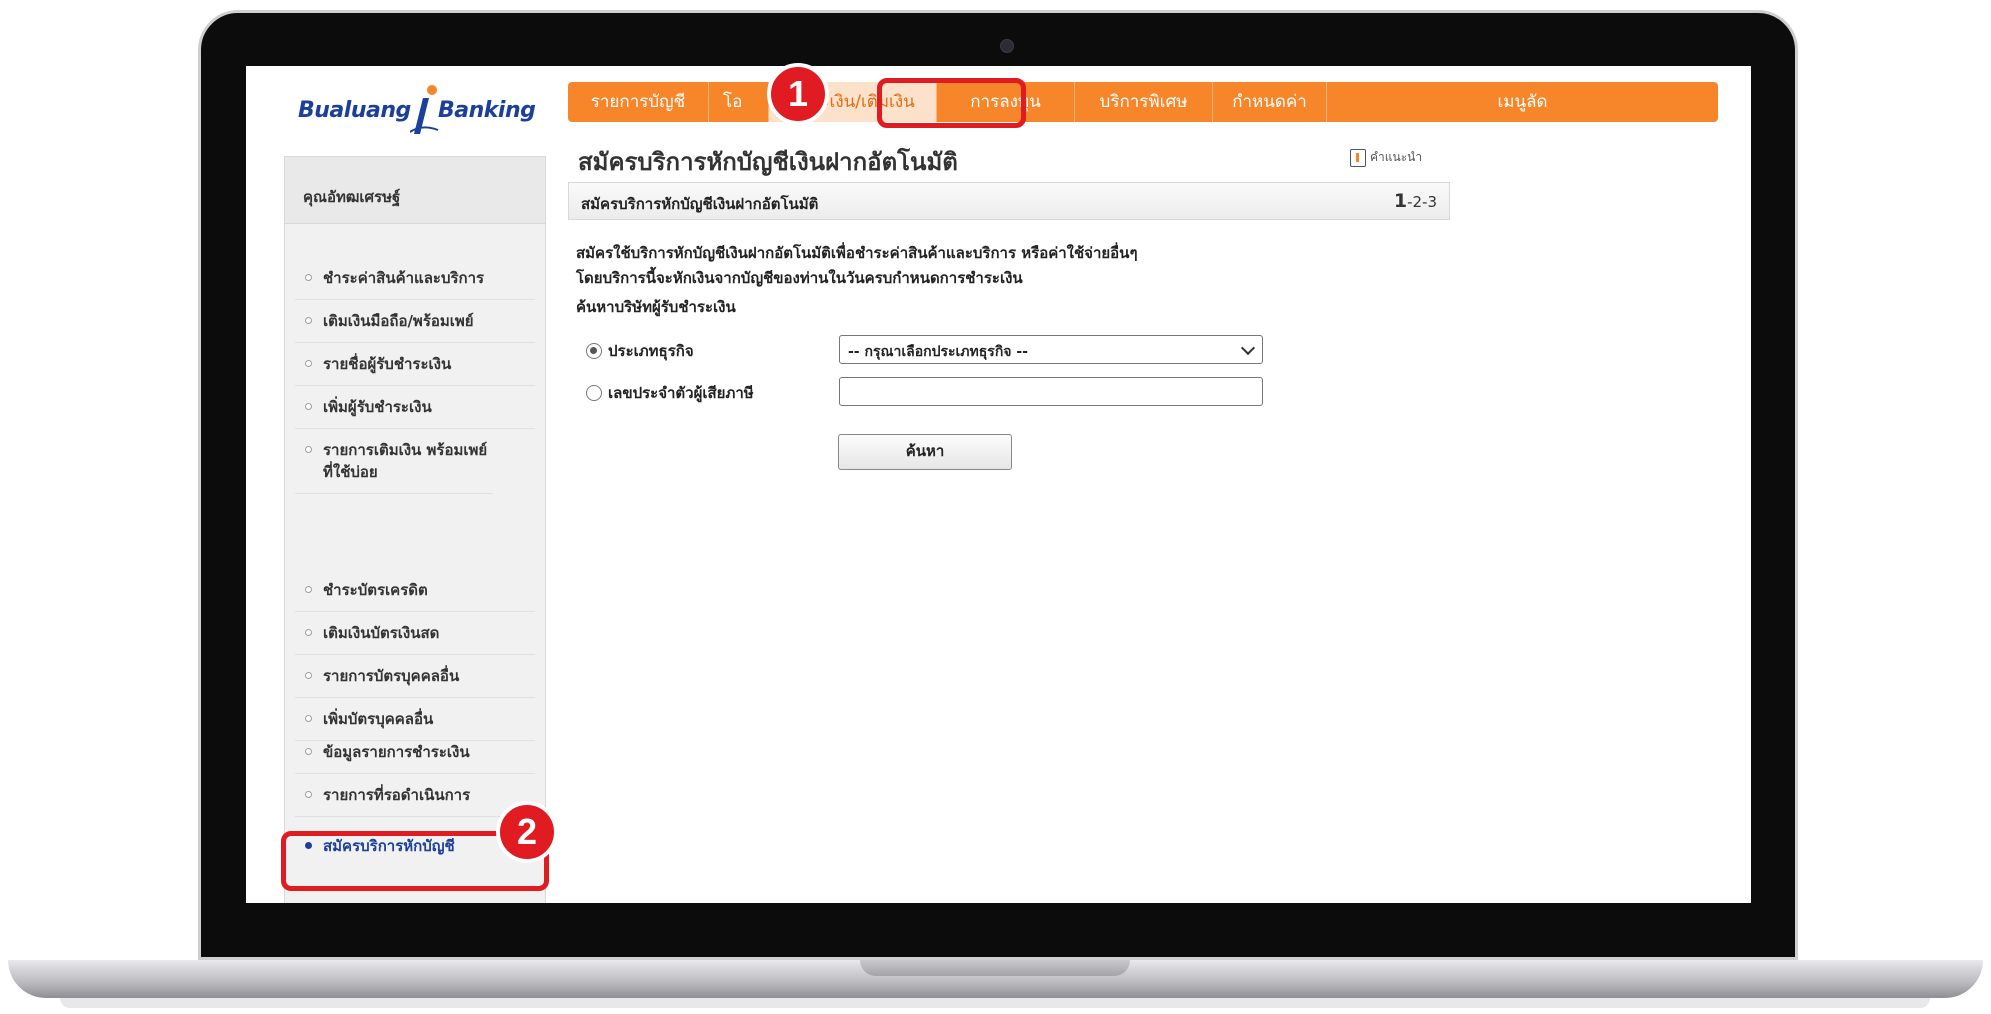  I want to click on radio-taxid-label: เลขประจำตัวผู้เสียภาษี, so click(681, 393).